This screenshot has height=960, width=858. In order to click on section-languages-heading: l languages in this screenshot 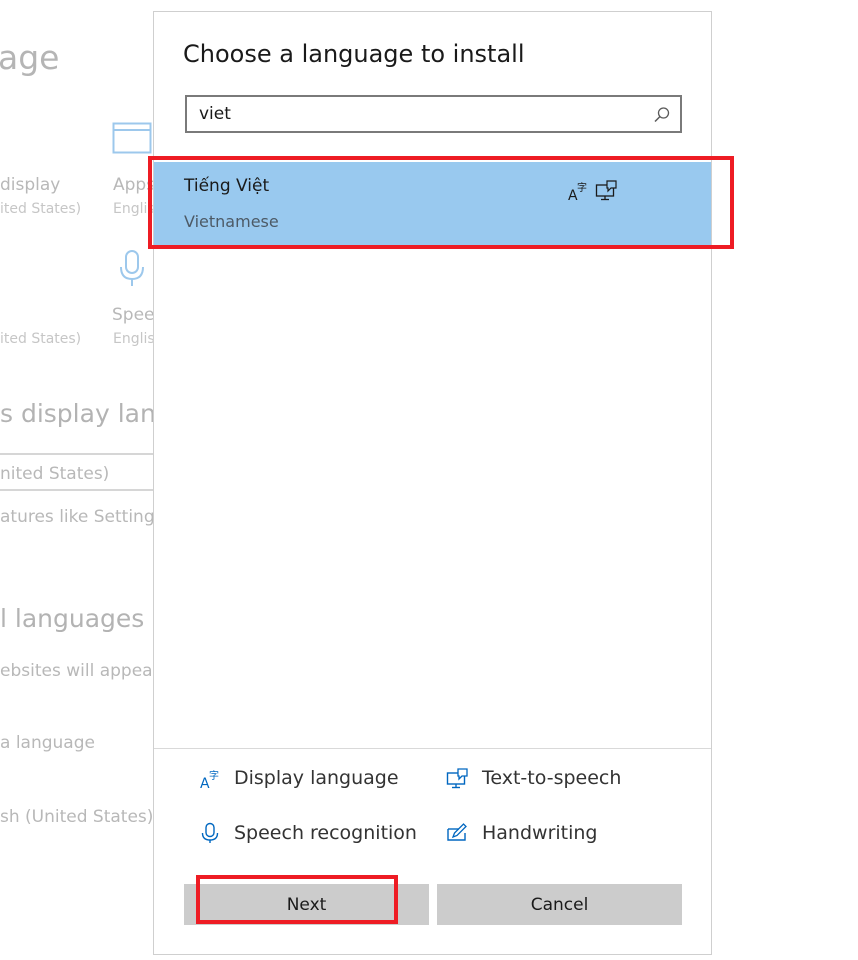, I will do `click(72, 618)`.